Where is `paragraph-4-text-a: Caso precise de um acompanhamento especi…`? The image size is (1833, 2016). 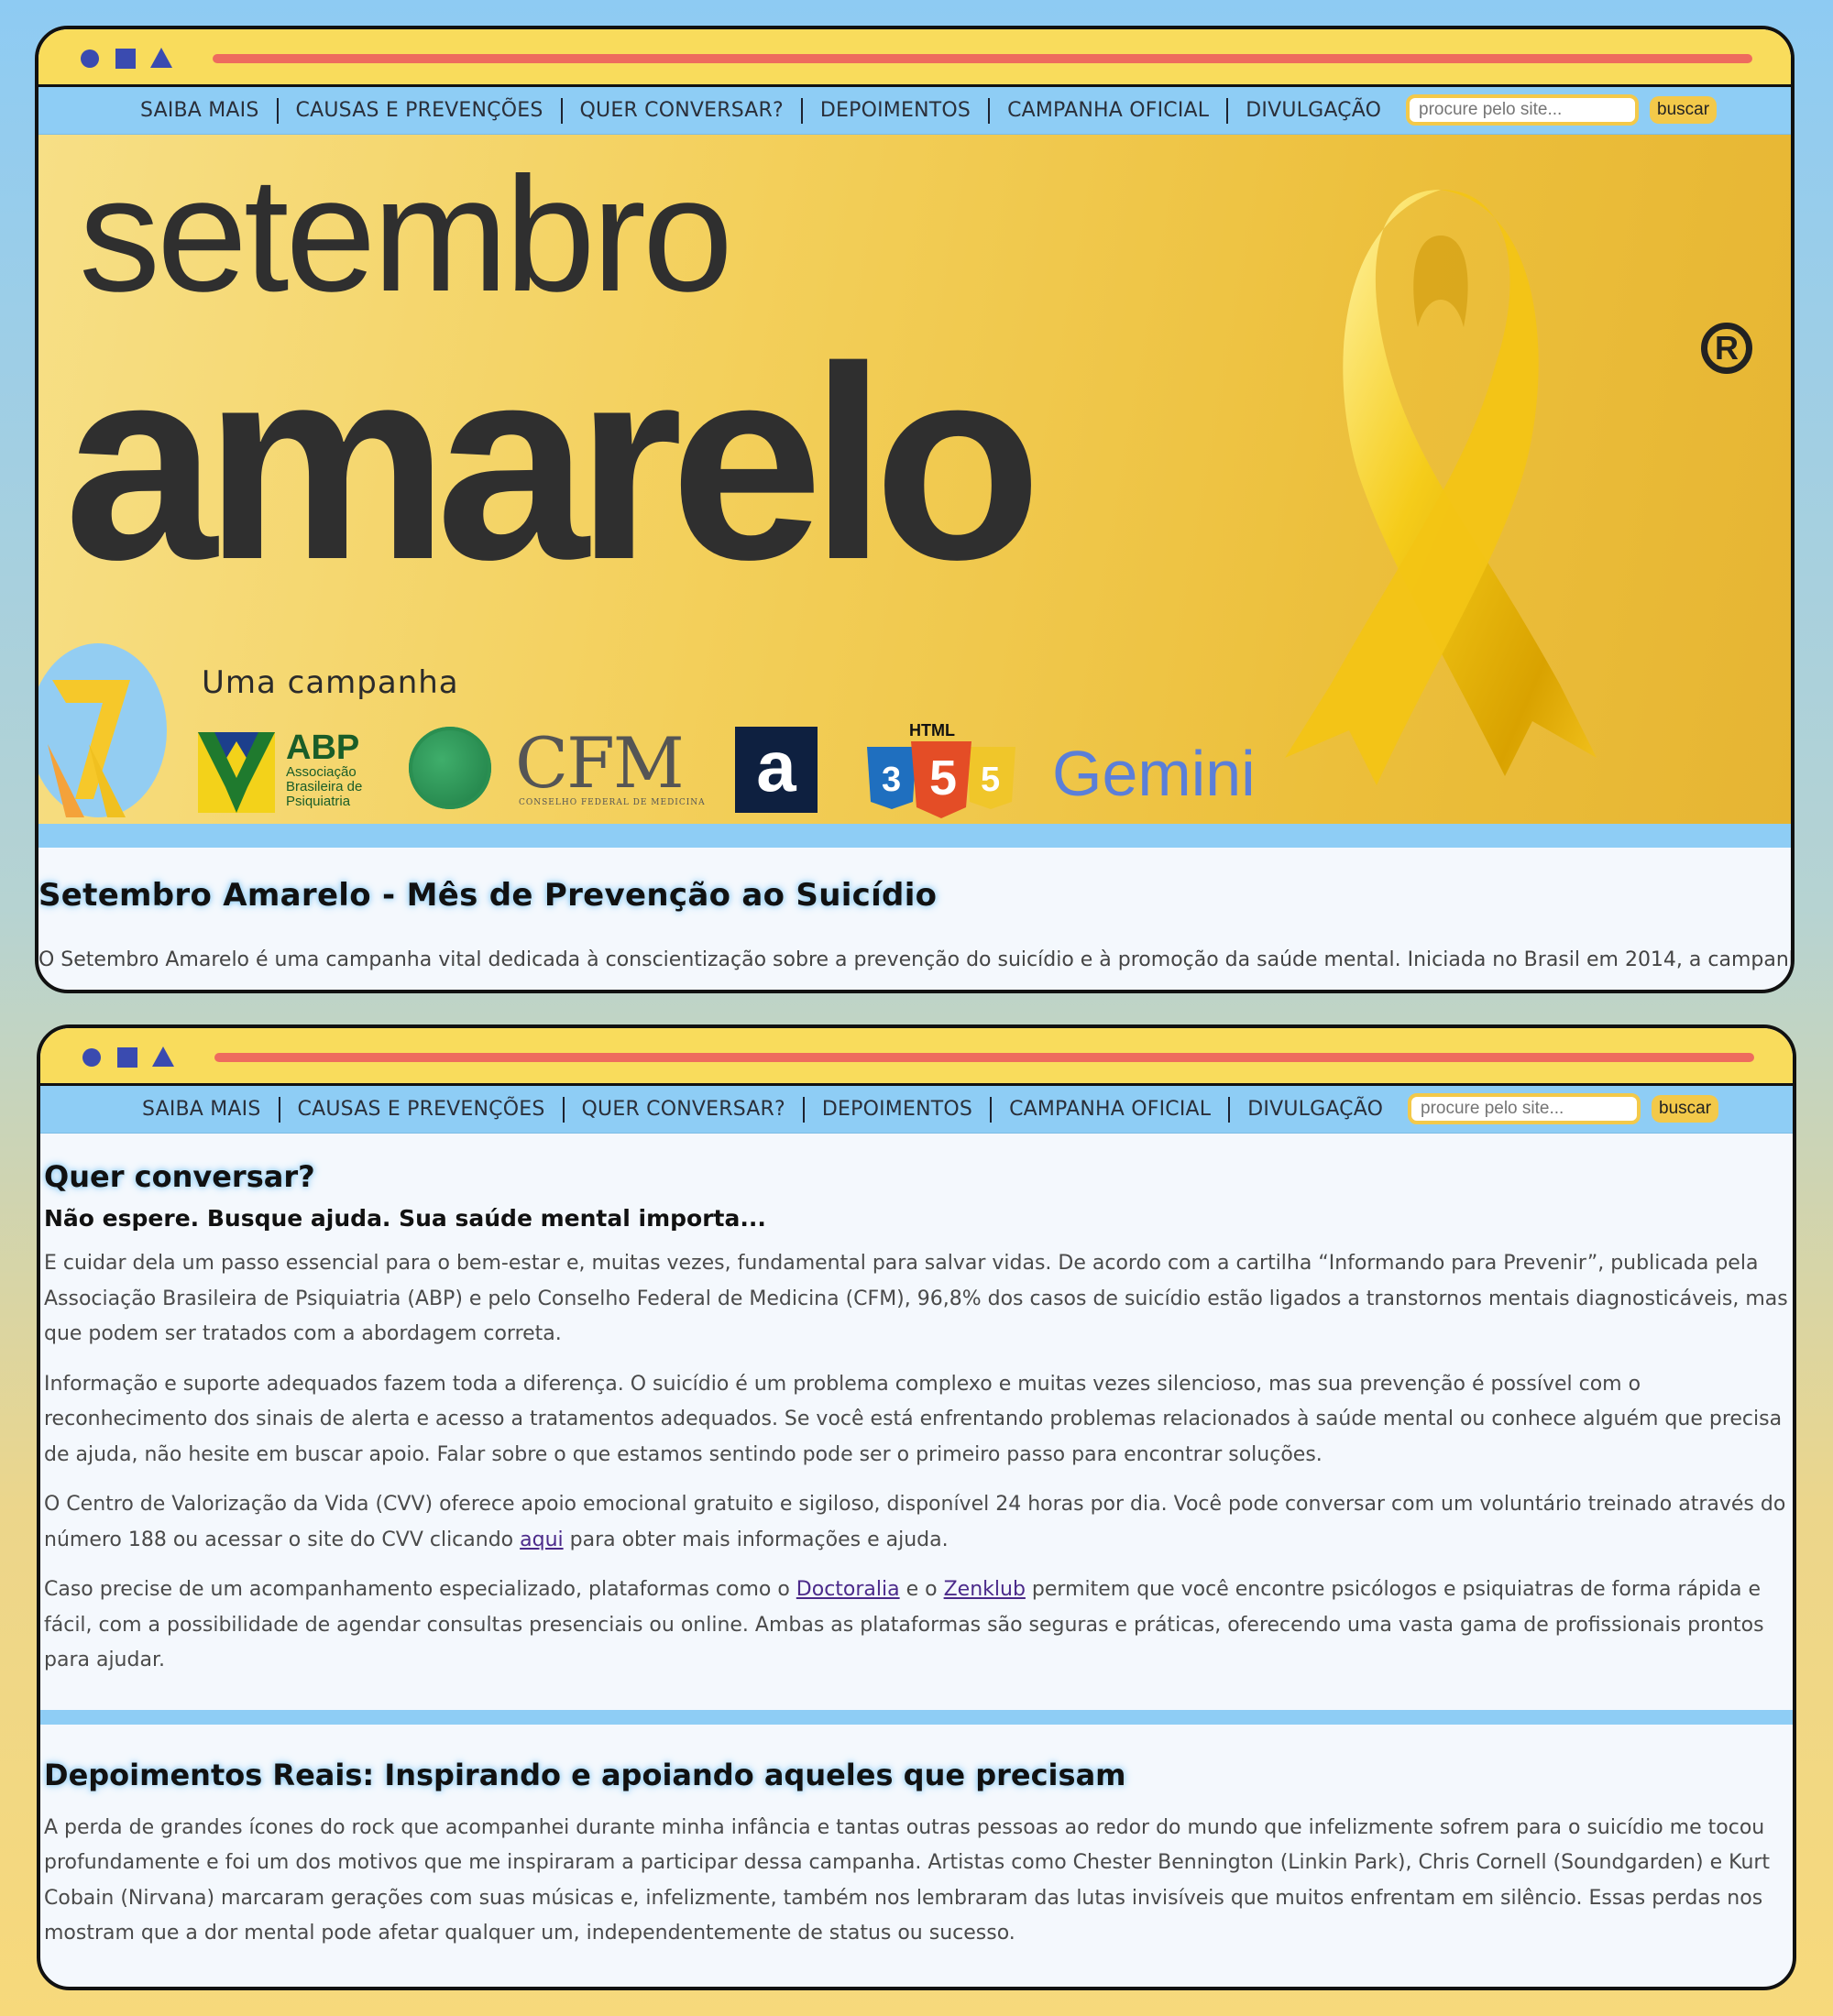
paragraph-4-text-a: Caso precise de um acompanhamento especi… is located at coordinates (420, 1589).